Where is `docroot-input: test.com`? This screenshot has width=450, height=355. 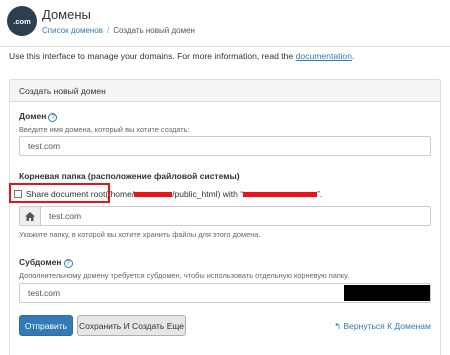 docroot-input: test.com is located at coordinates (235, 216).